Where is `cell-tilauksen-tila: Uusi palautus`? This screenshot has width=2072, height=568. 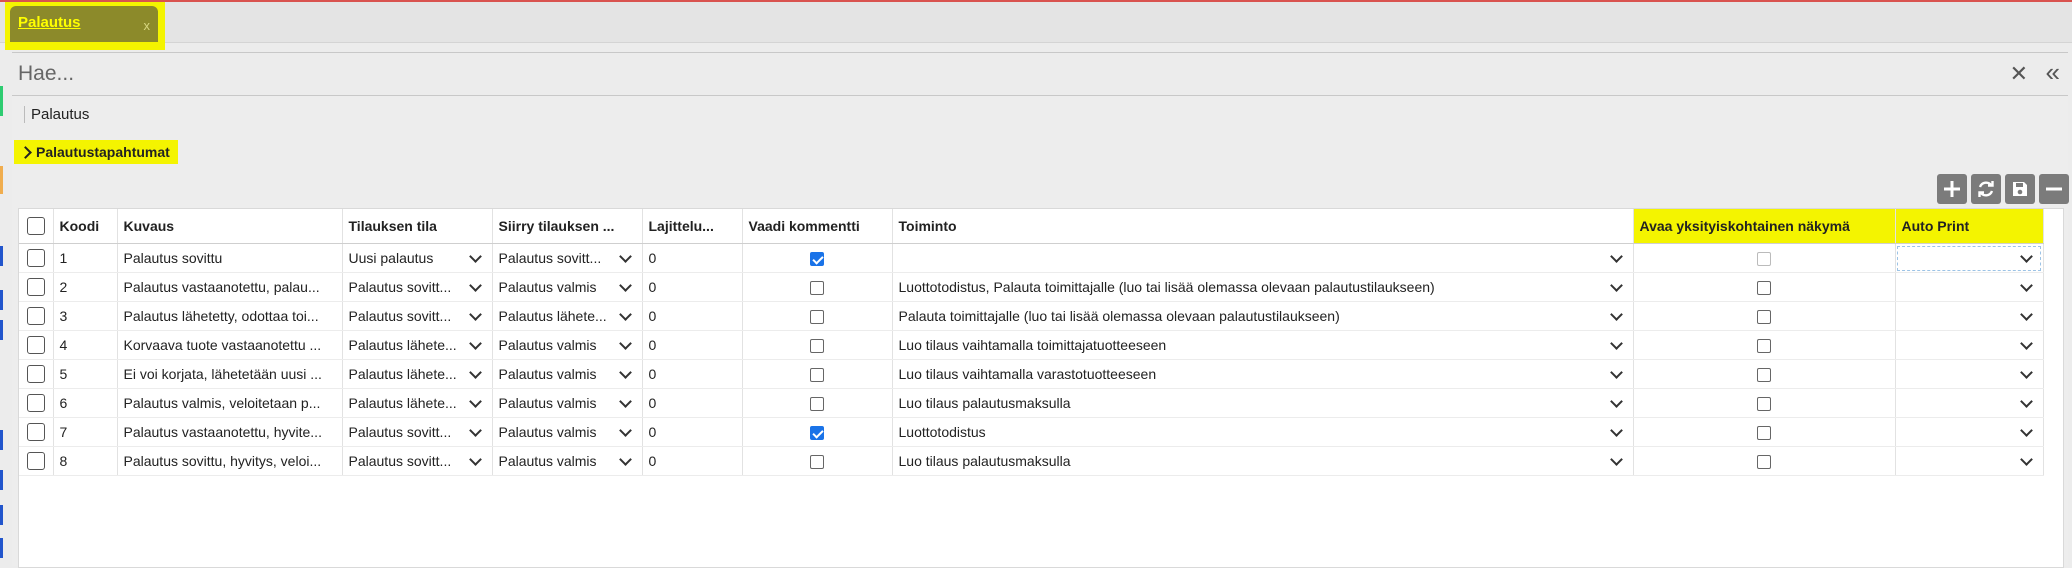 cell-tilauksen-tila: Uusi palautus is located at coordinates (417, 258).